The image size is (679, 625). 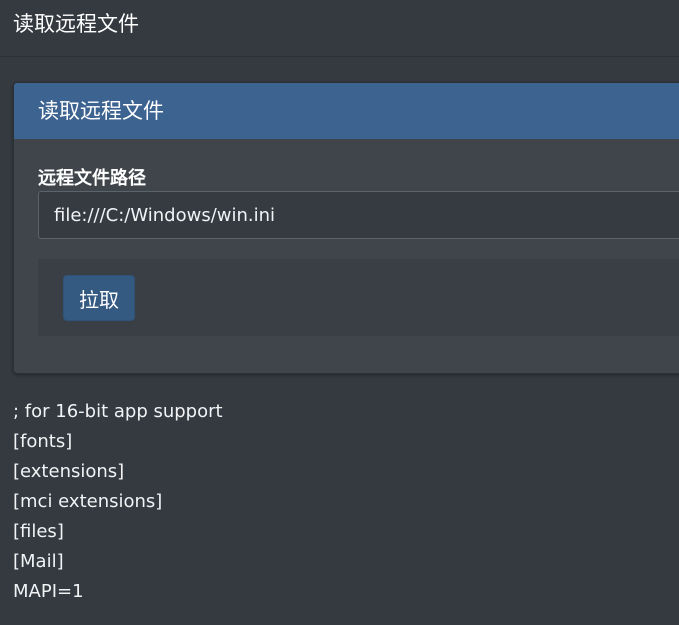 I want to click on remote-file-path-input, so click(x=358, y=215).